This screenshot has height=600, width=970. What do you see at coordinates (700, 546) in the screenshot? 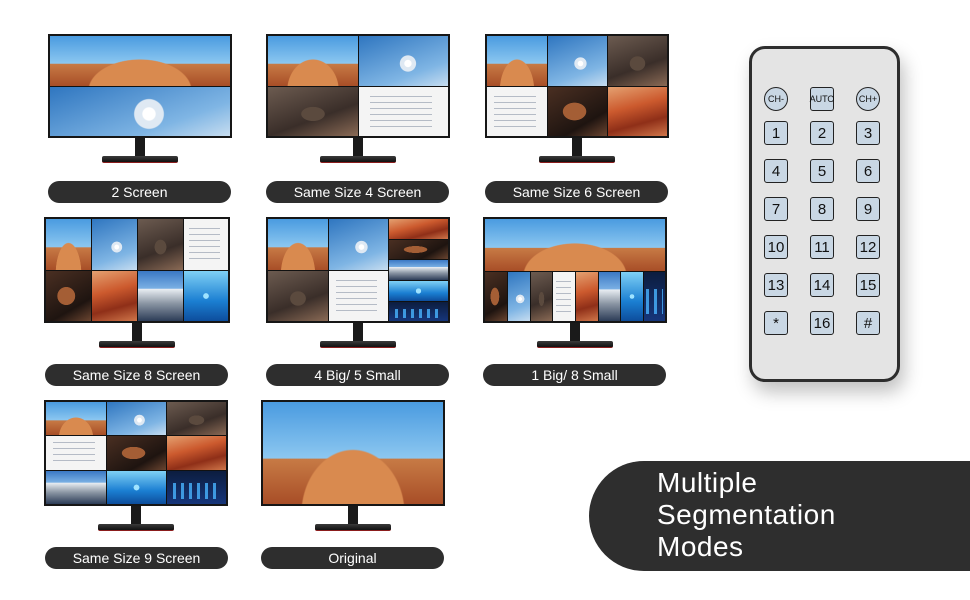
I see `banner-line-3: Modes` at bounding box center [700, 546].